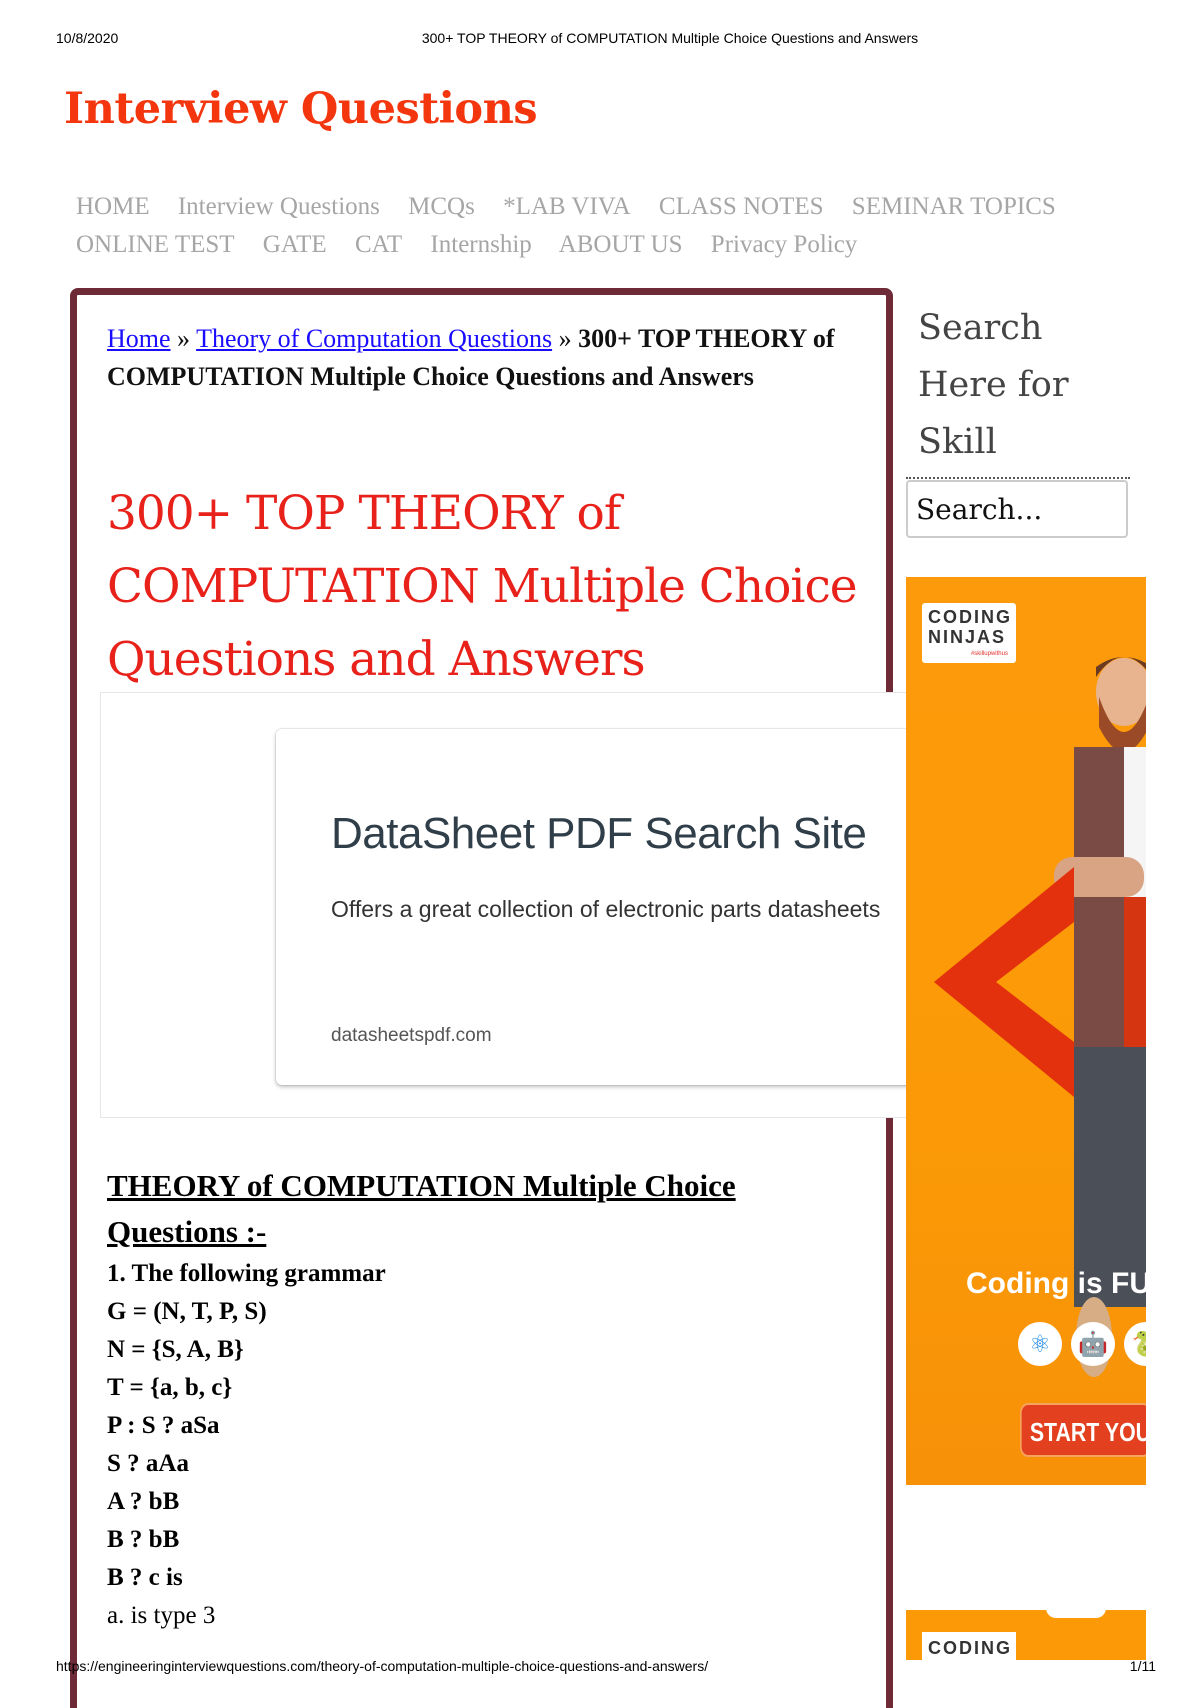  What do you see at coordinates (1135, 1344) in the screenshot?
I see `python-icon: 🐍` at bounding box center [1135, 1344].